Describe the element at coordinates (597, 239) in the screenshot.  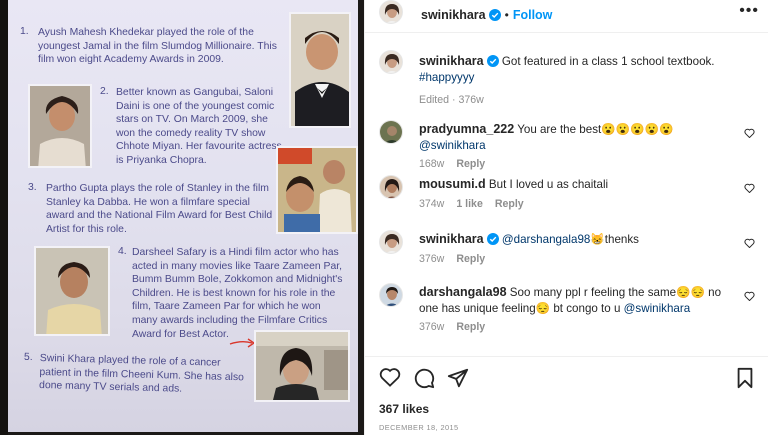
I see `comment-emoji: 😸` at that location.